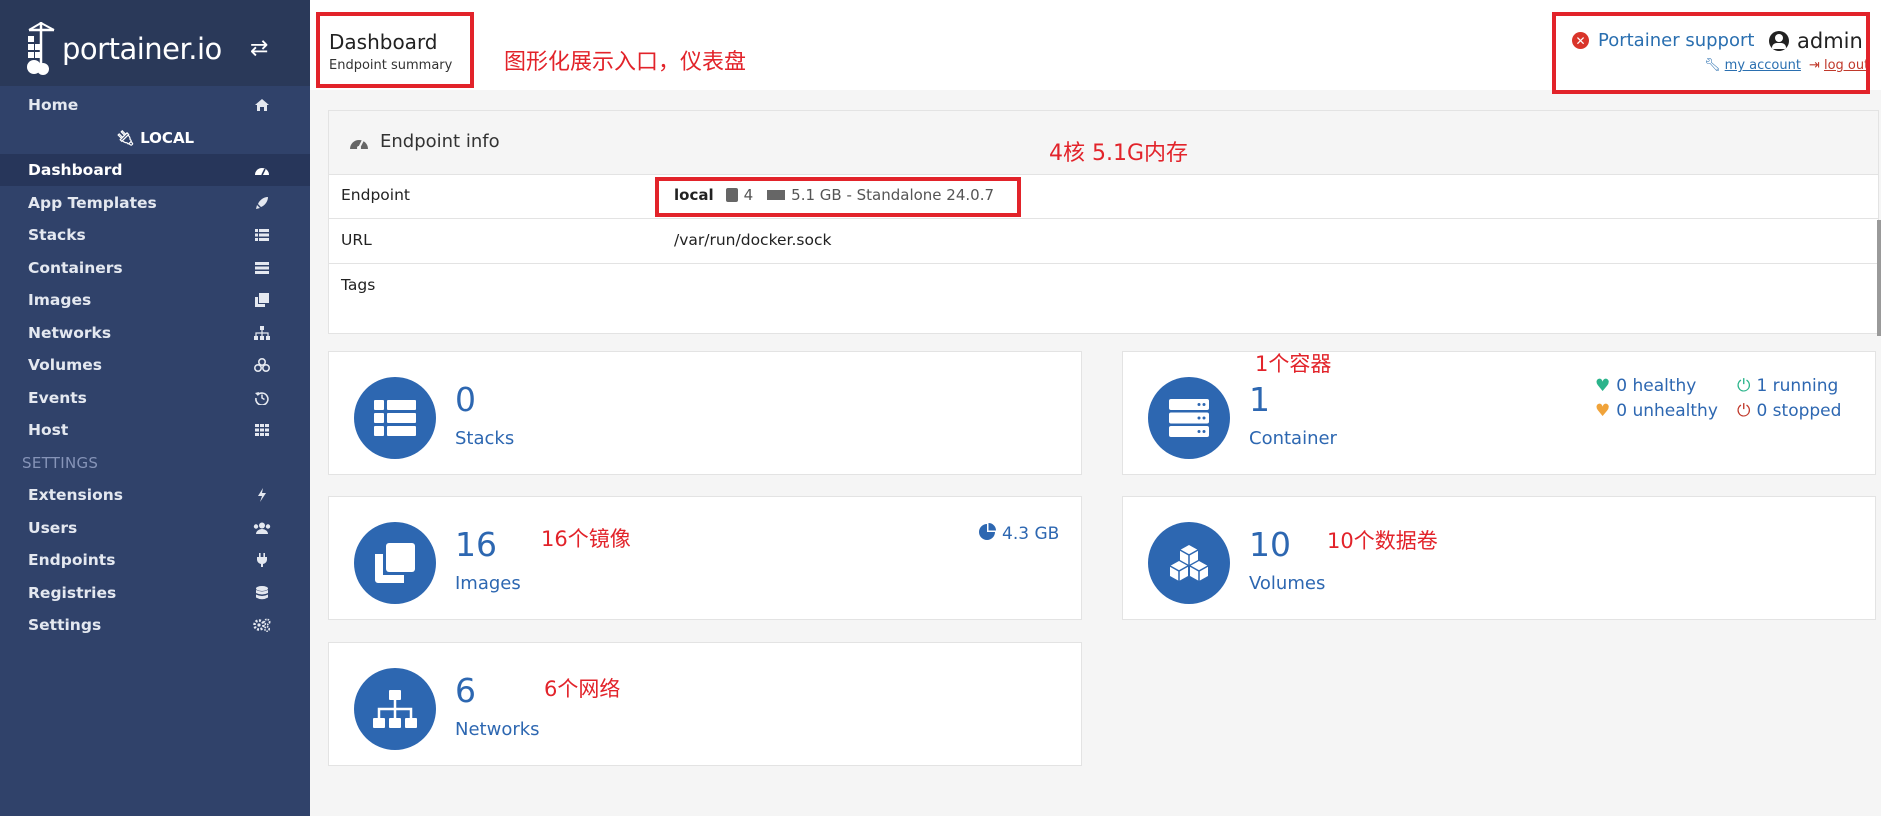 The height and width of the screenshot is (816, 1881). What do you see at coordinates (155, 333) in the screenshot?
I see `sidebar-item-networks: Networks` at bounding box center [155, 333].